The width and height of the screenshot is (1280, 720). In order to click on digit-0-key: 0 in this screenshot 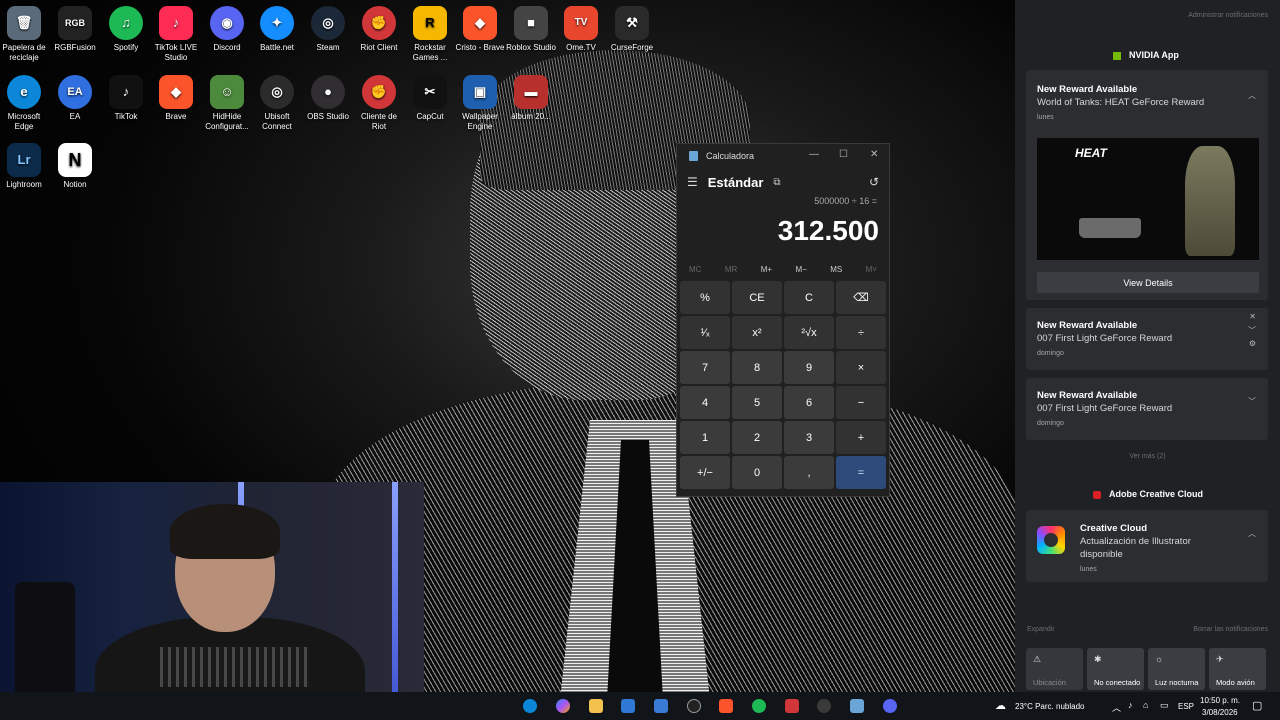, I will do `click(757, 472)`.